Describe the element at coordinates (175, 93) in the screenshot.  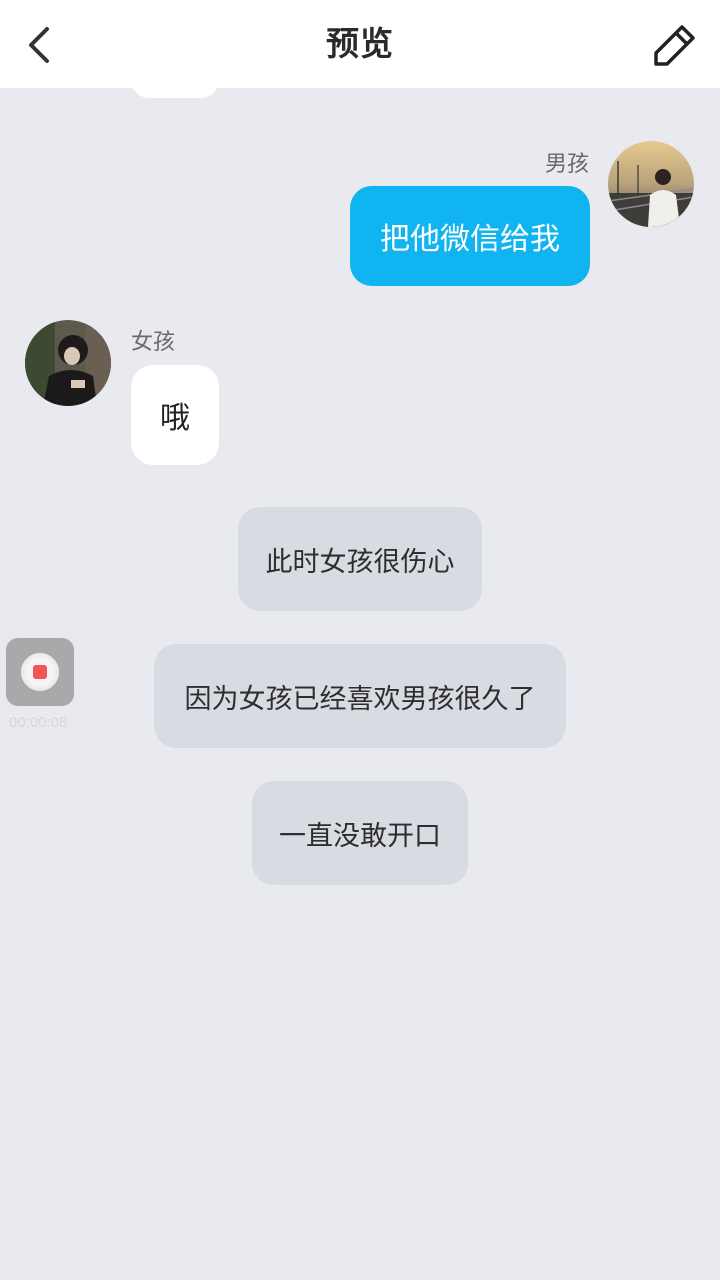
I see `previous-message-bubble` at that location.